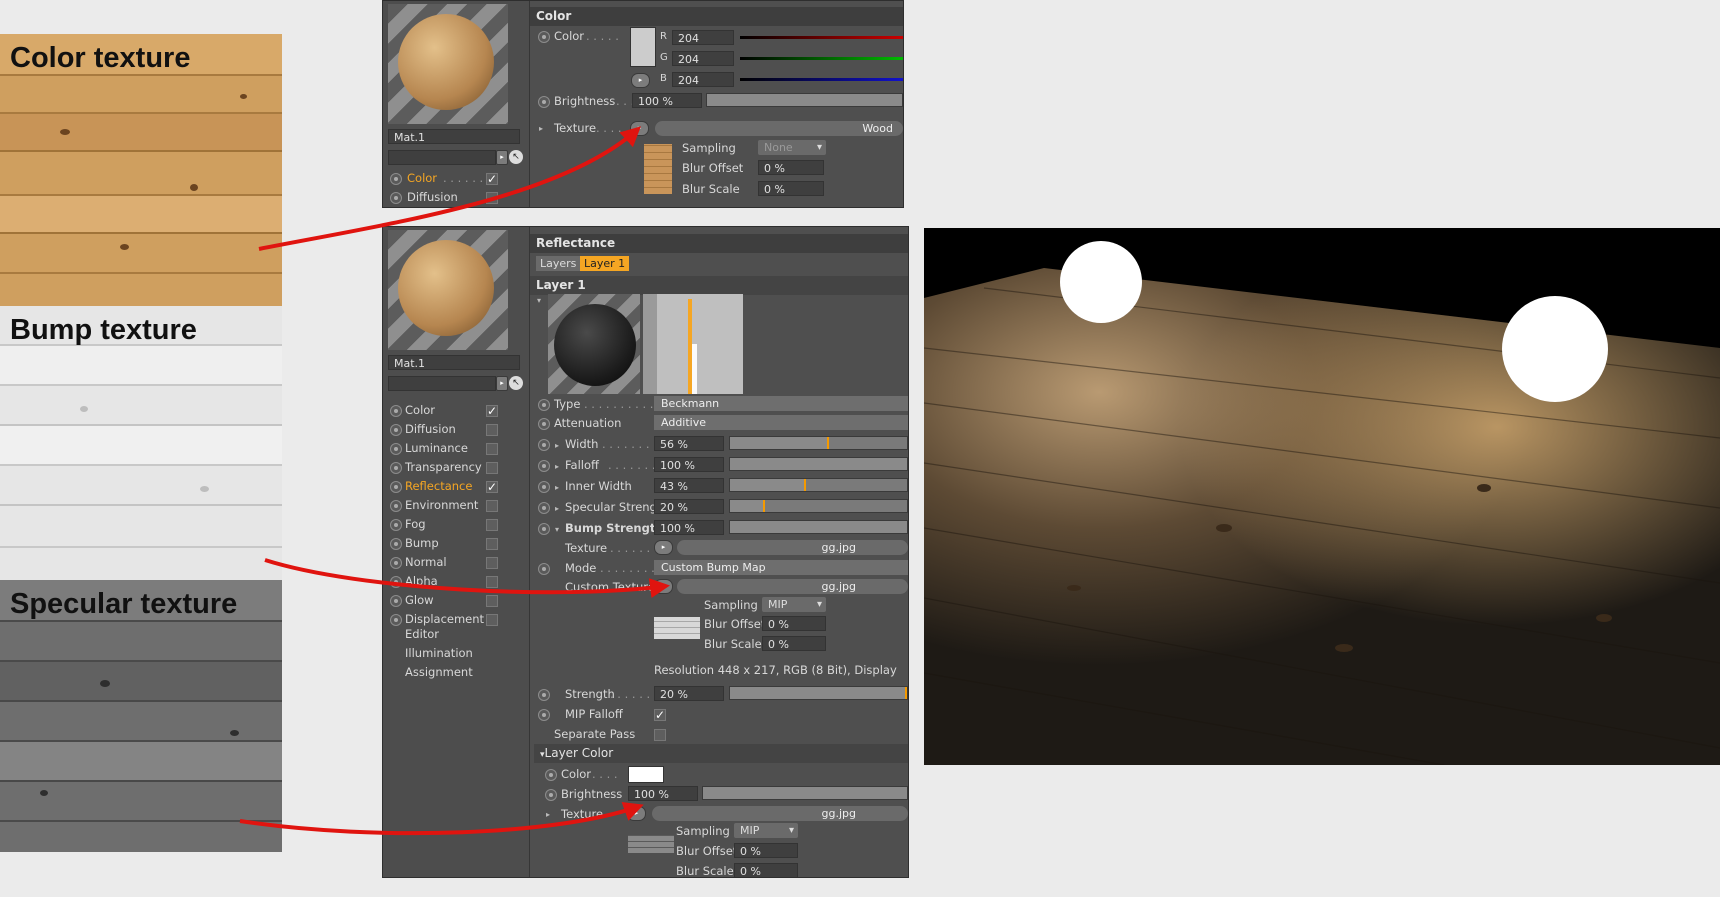 The width and height of the screenshot is (1720, 897). Describe the element at coordinates (643, 47) in the screenshot. I see `color-swatch` at that location.